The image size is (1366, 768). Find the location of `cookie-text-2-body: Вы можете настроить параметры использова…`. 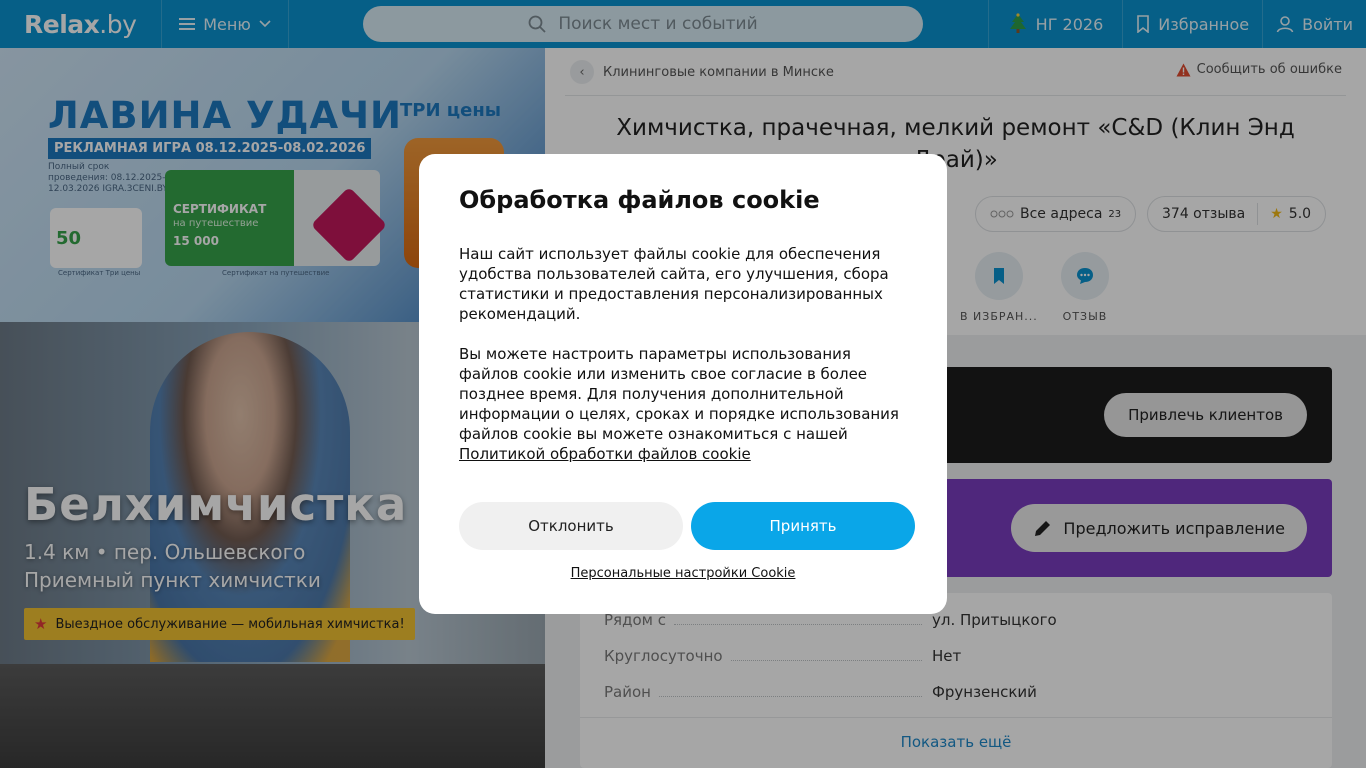

cookie-text-2-body: Вы можете настроить параметры использова… is located at coordinates (679, 394).